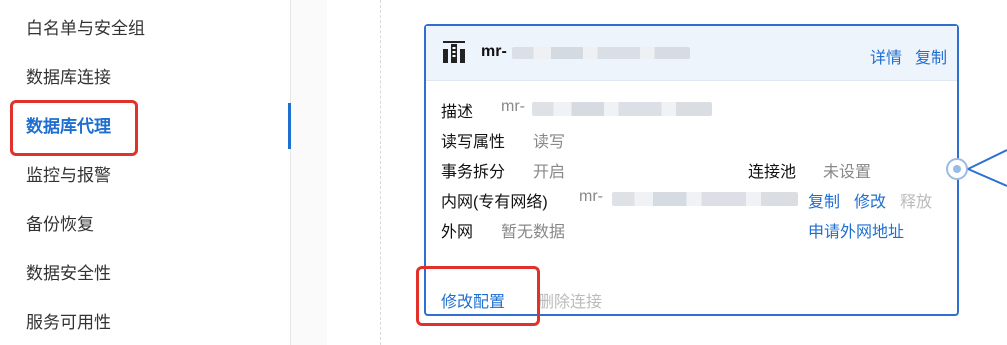  What do you see at coordinates (591, 196) in the screenshot?
I see `private-net-value: mr-` at bounding box center [591, 196].